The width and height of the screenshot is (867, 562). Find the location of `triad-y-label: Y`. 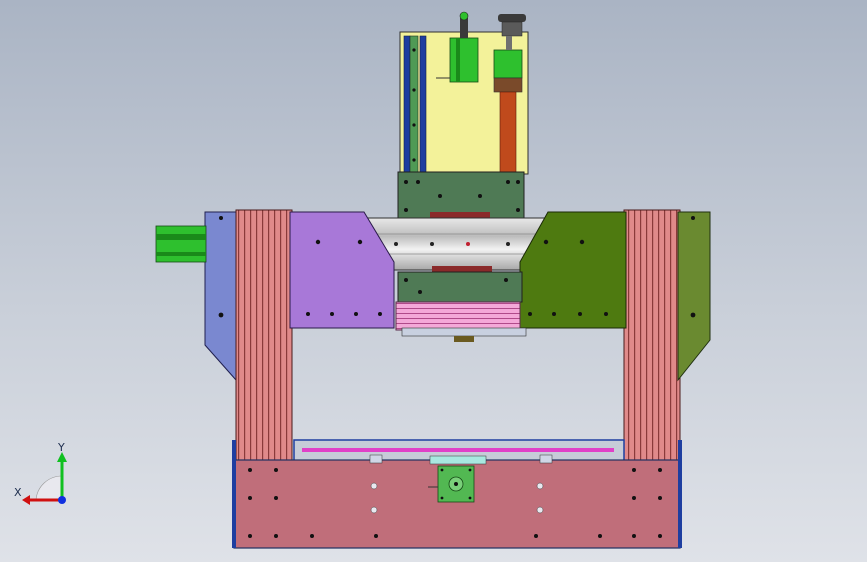

triad-y-label: Y is located at coordinates (61, 447).